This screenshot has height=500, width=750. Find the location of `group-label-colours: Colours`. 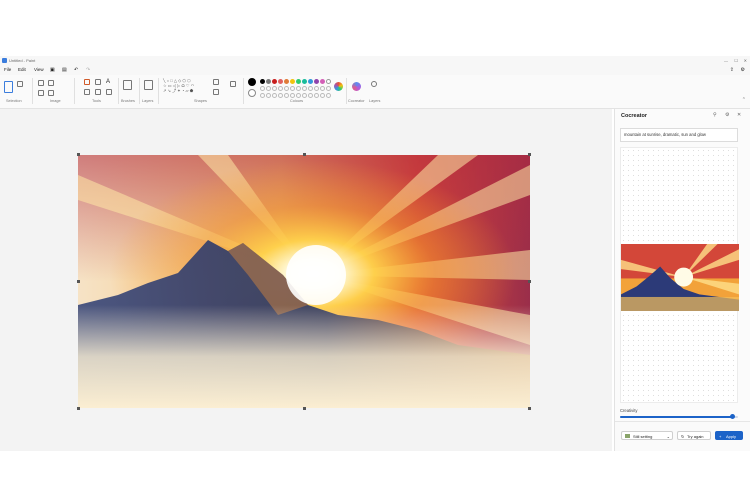

group-label-colours: Colours is located at coordinates (297, 101).